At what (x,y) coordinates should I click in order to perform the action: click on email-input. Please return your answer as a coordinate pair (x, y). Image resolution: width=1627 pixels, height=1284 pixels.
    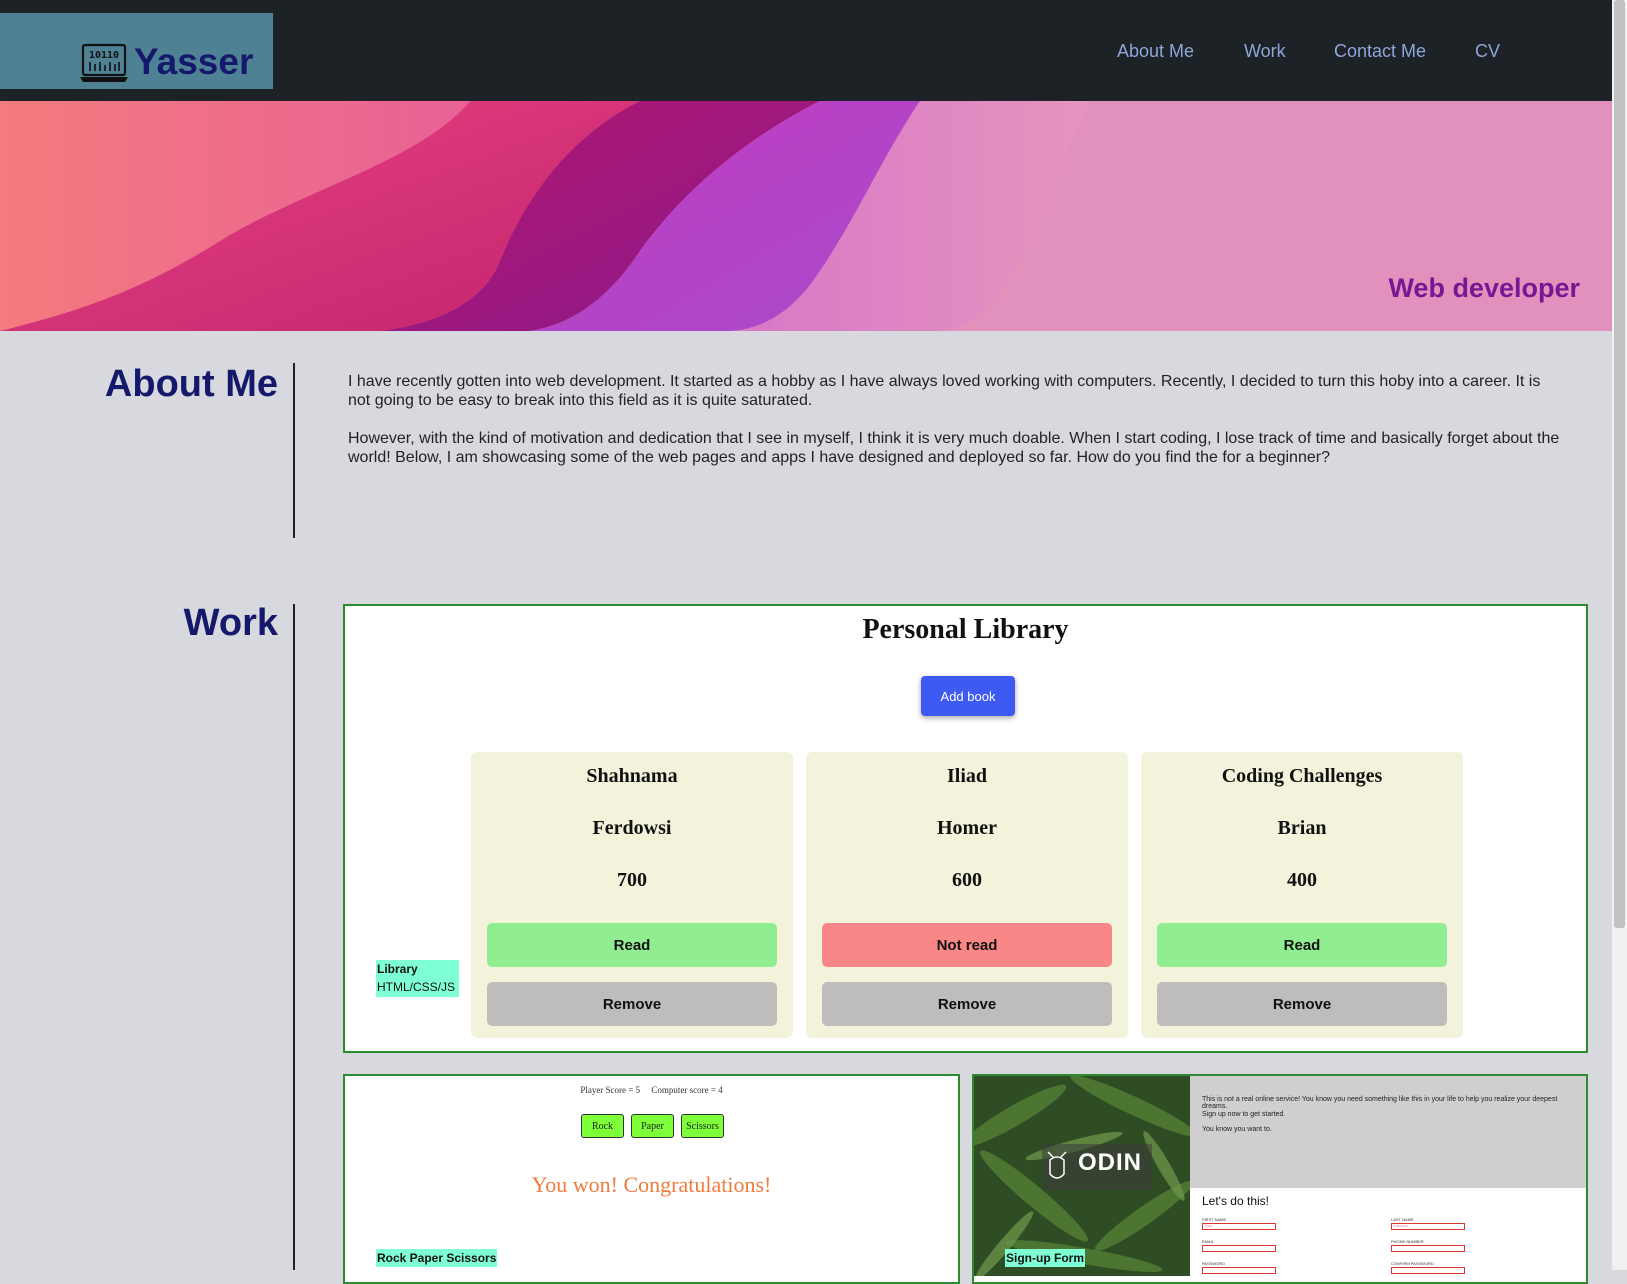
    Looking at the image, I should click on (1239, 1248).